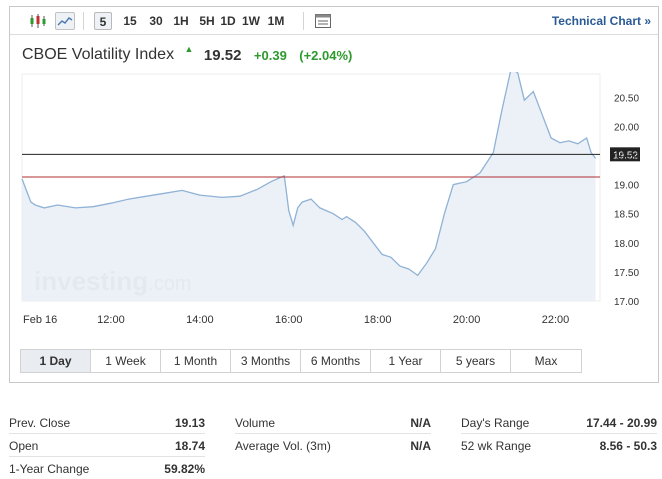  Describe the element at coordinates (107, 468) in the screenshot. I see `stat-row: 1-Year Change 59.82%` at that location.